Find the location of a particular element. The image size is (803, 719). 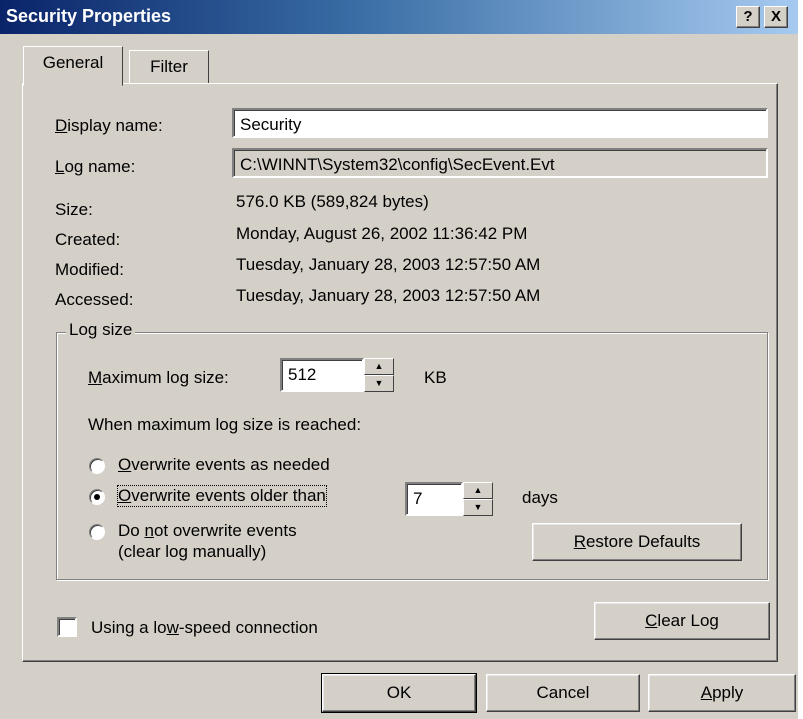

max-log-size-label: Maximum log size: is located at coordinates (158, 377).